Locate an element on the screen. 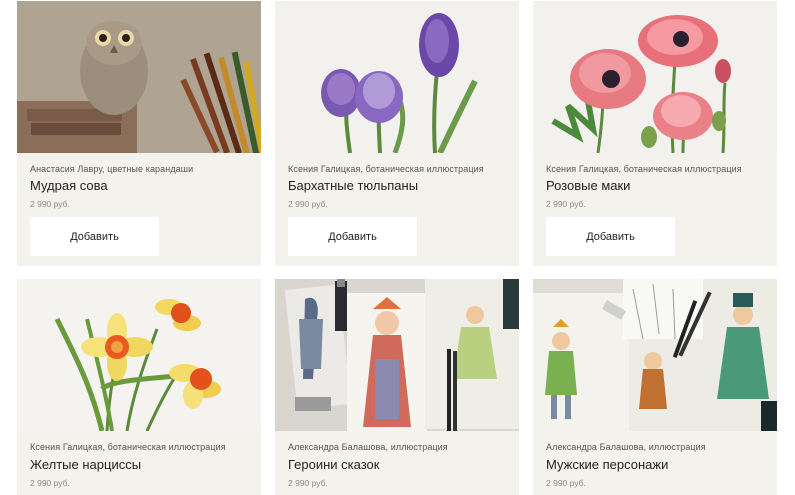 This screenshot has width=795, height=495. product-title: Мудрая сова is located at coordinates (69, 185).